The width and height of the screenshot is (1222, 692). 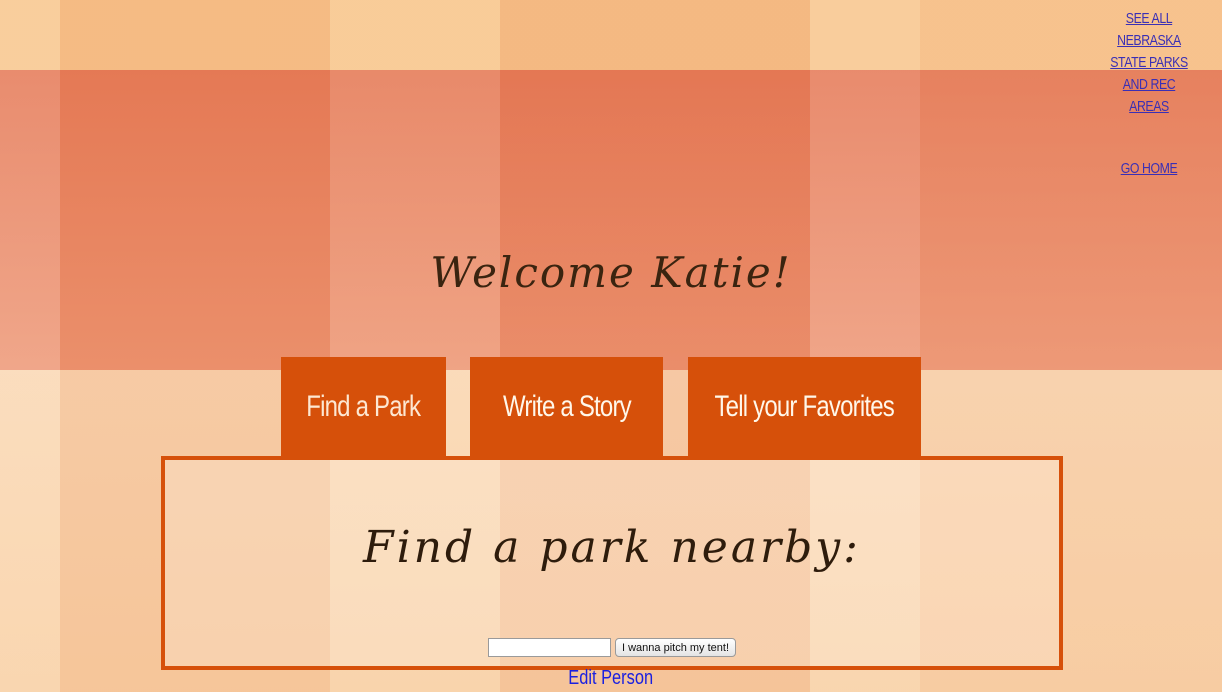 I want to click on all-parks-line-1: SEE ALL, so click(x=1149, y=18).